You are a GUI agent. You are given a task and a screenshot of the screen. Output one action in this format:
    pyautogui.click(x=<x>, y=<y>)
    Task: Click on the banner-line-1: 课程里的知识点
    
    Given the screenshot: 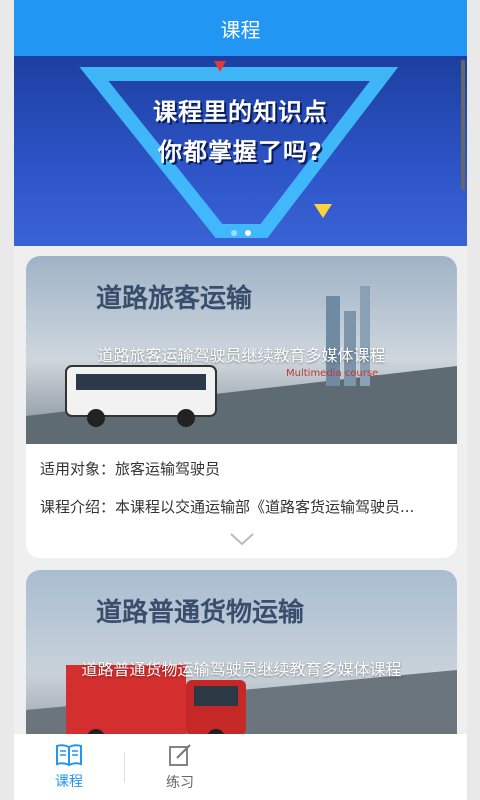 What is the action you would take?
    pyautogui.click(x=240, y=112)
    